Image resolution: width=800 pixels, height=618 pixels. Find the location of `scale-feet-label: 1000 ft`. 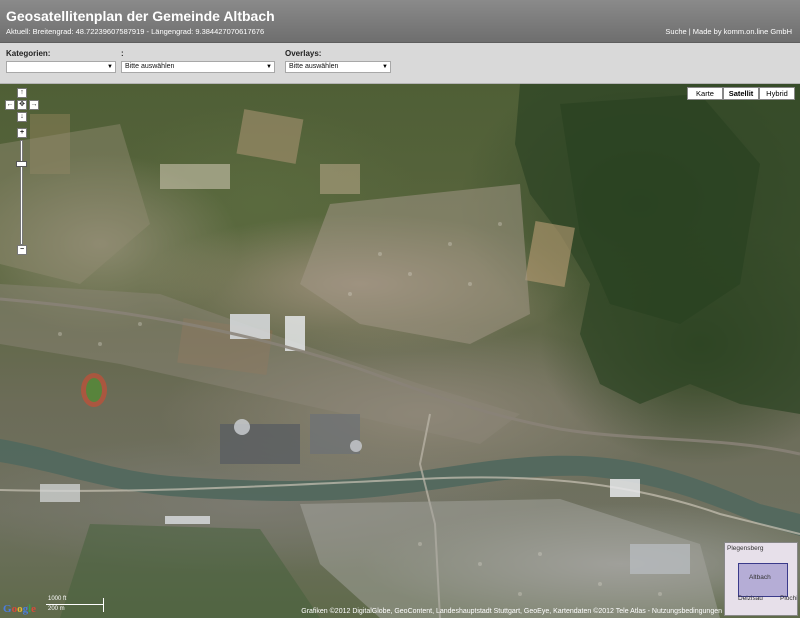

scale-feet-label: 1000 ft is located at coordinates (57, 599).